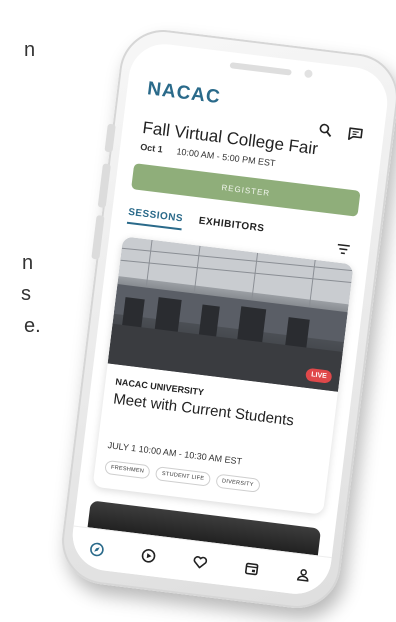 The height and width of the screenshot is (622, 396). What do you see at coordinates (97, 550) in the screenshot?
I see `explore-icon` at bounding box center [97, 550].